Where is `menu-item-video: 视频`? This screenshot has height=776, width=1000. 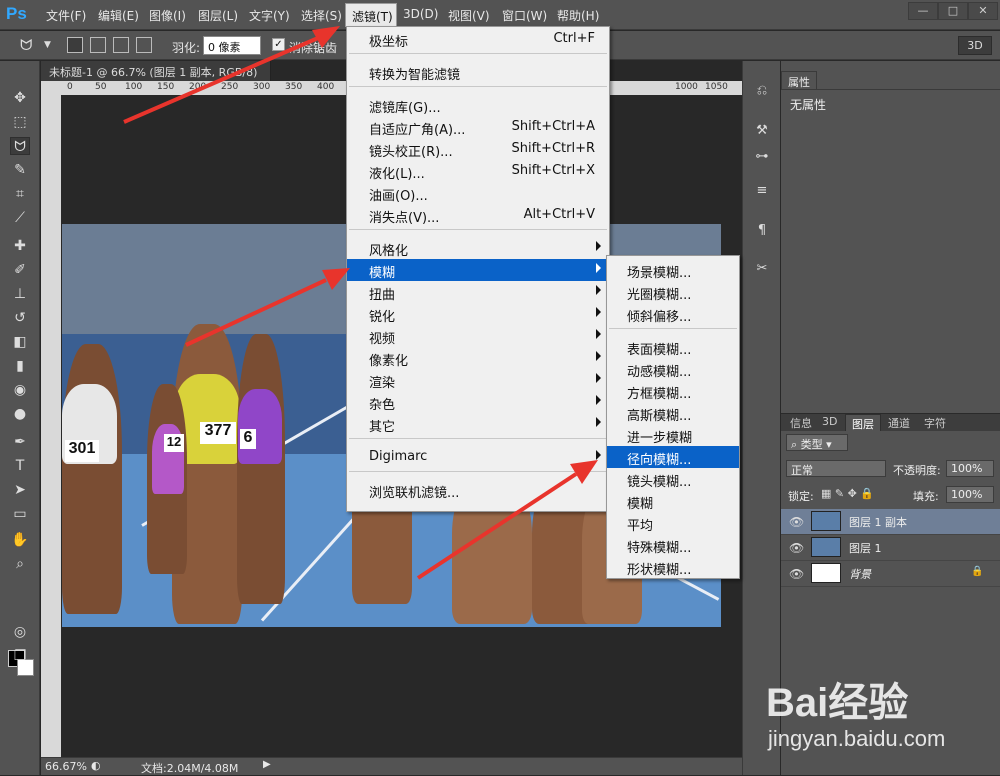
menu-item-video: 视频 is located at coordinates (478, 336).